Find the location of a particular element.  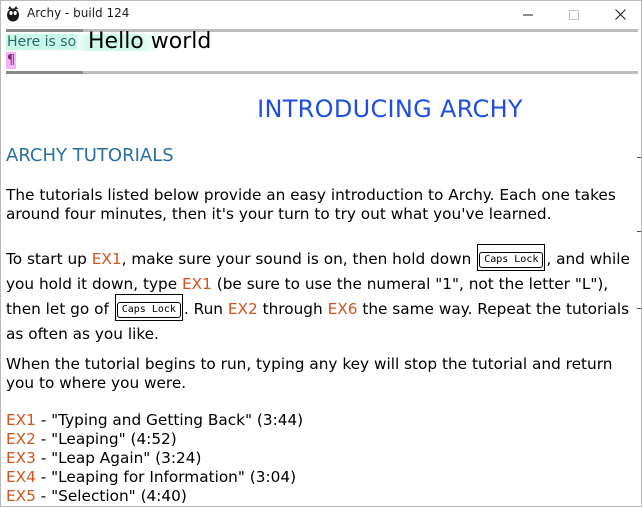

hello-text: Hello world is located at coordinates (150, 41).